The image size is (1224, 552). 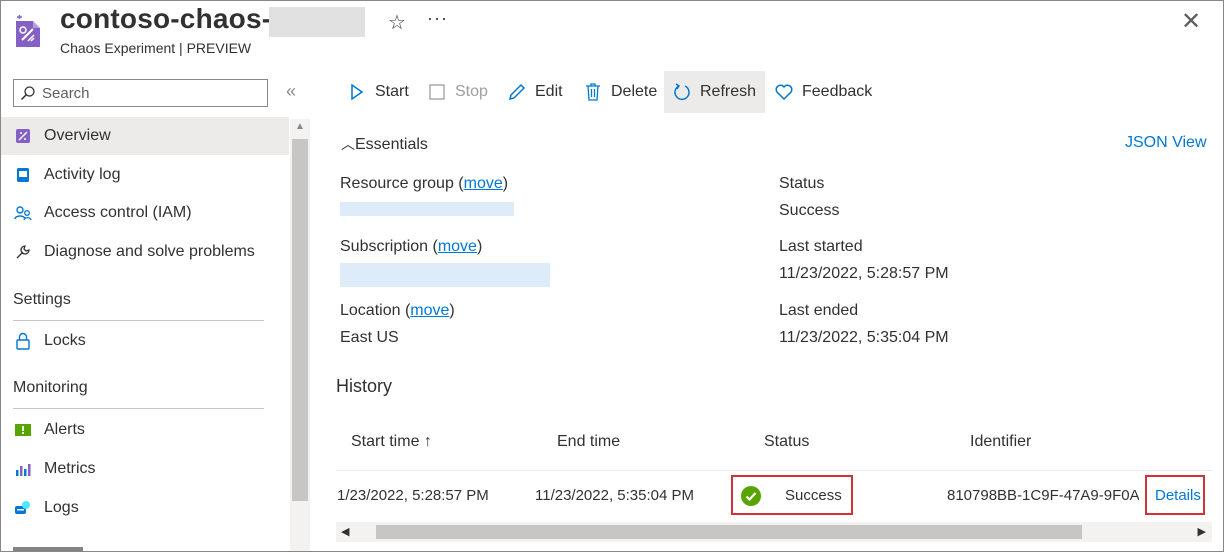 I want to click on location-move-link: move, so click(x=429, y=310).